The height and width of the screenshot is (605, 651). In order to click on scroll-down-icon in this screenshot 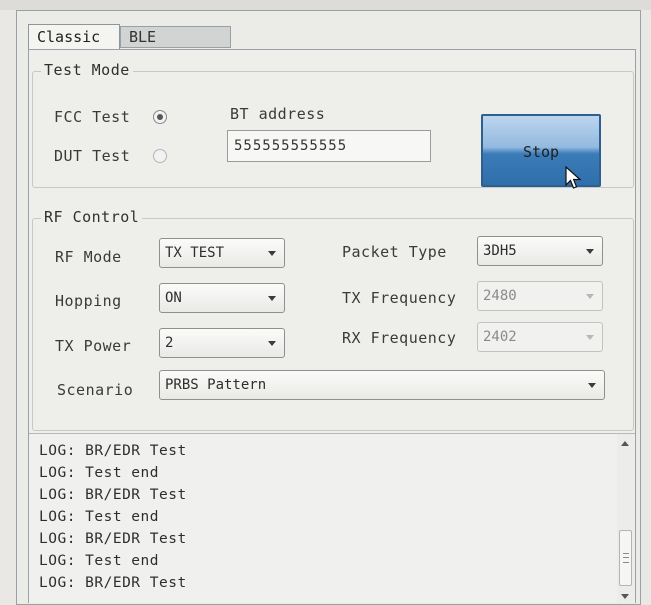, I will do `click(625, 596)`.